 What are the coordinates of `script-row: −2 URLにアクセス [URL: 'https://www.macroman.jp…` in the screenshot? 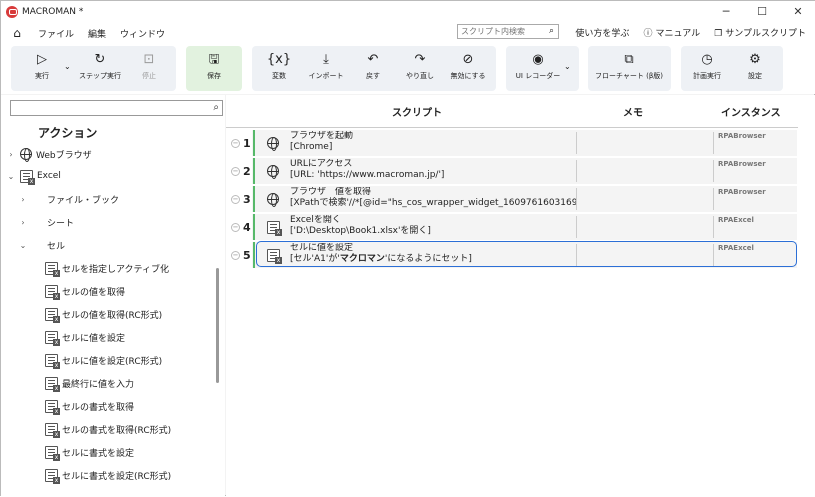 It's located at (512, 171).